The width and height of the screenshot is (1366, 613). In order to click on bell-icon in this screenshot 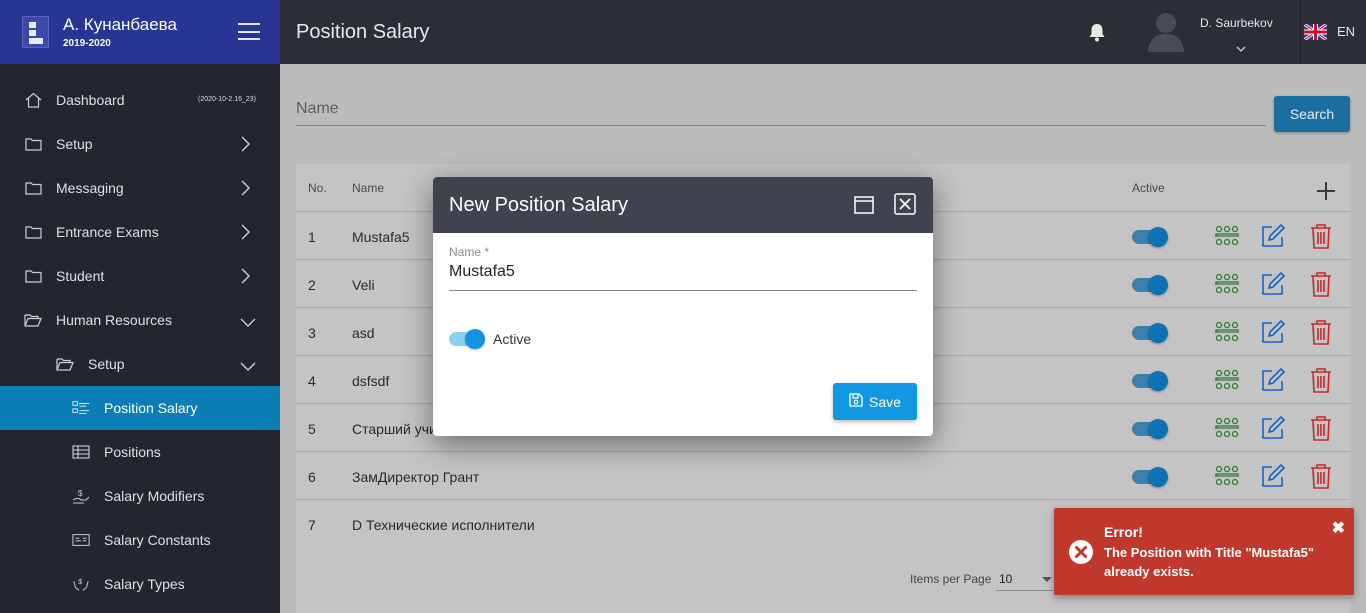, I will do `click(1097, 34)`.